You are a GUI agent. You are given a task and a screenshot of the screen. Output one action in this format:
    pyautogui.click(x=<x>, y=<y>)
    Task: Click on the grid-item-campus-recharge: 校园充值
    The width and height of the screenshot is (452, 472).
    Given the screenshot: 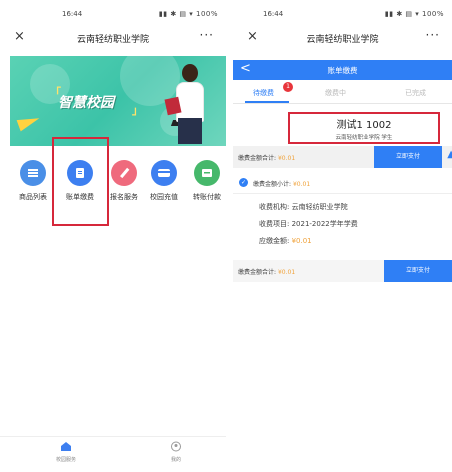 What is the action you would take?
    pyautogui.click(x=164, y=181)
    